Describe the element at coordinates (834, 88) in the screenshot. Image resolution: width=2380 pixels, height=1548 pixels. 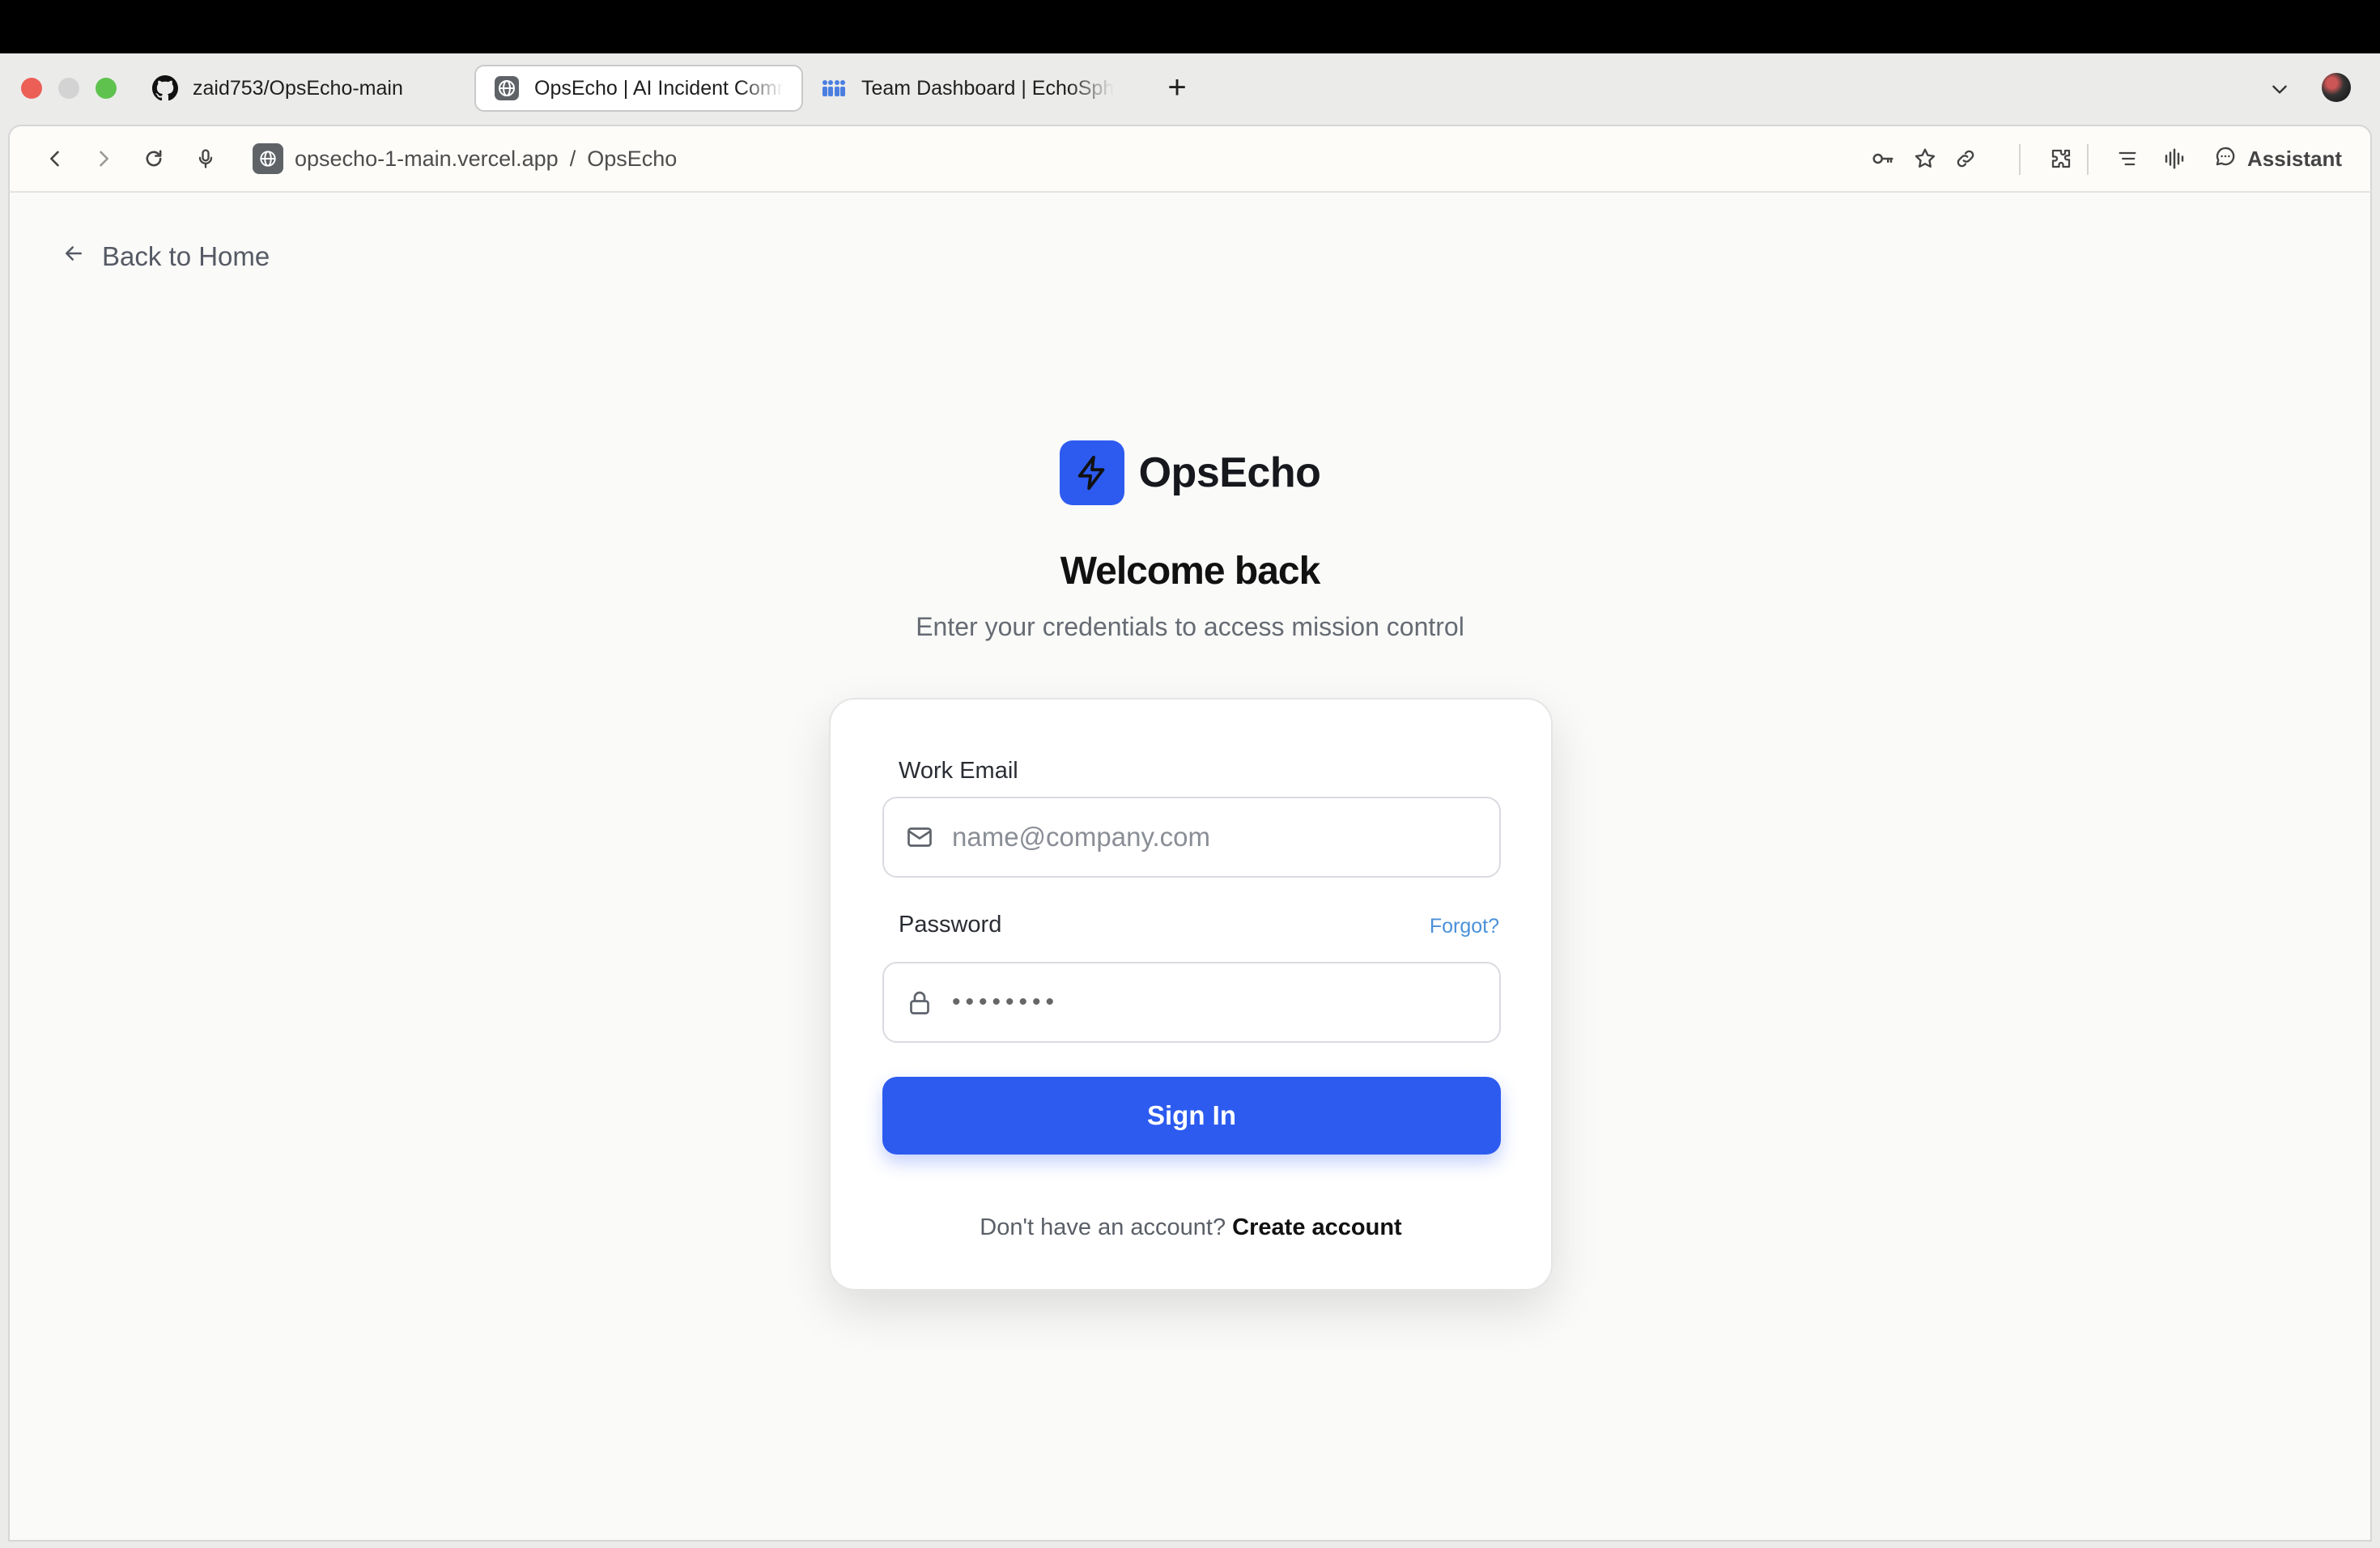
I see `team-icon` at that location.